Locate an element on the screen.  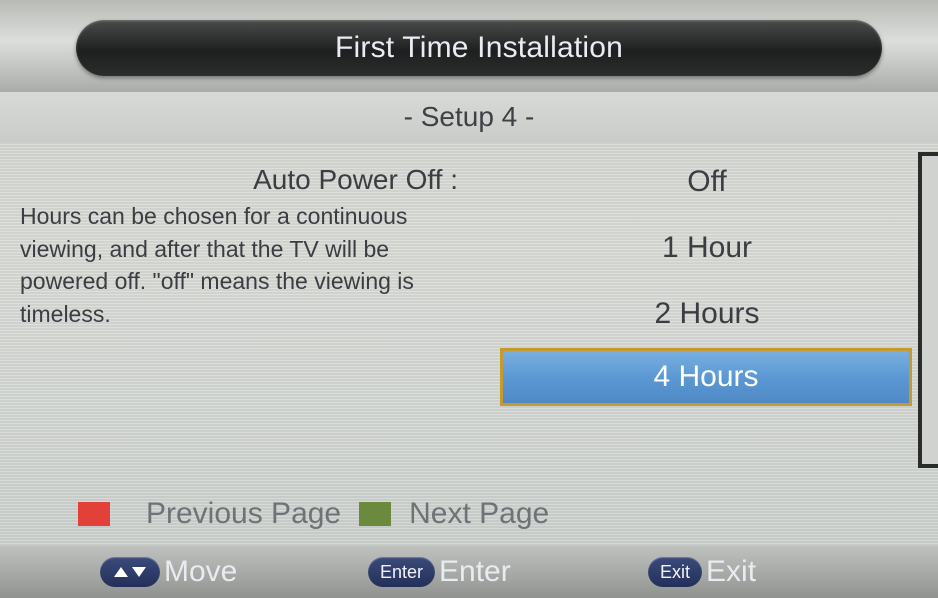
move-hint: Move is located at coordinates (168, 572).